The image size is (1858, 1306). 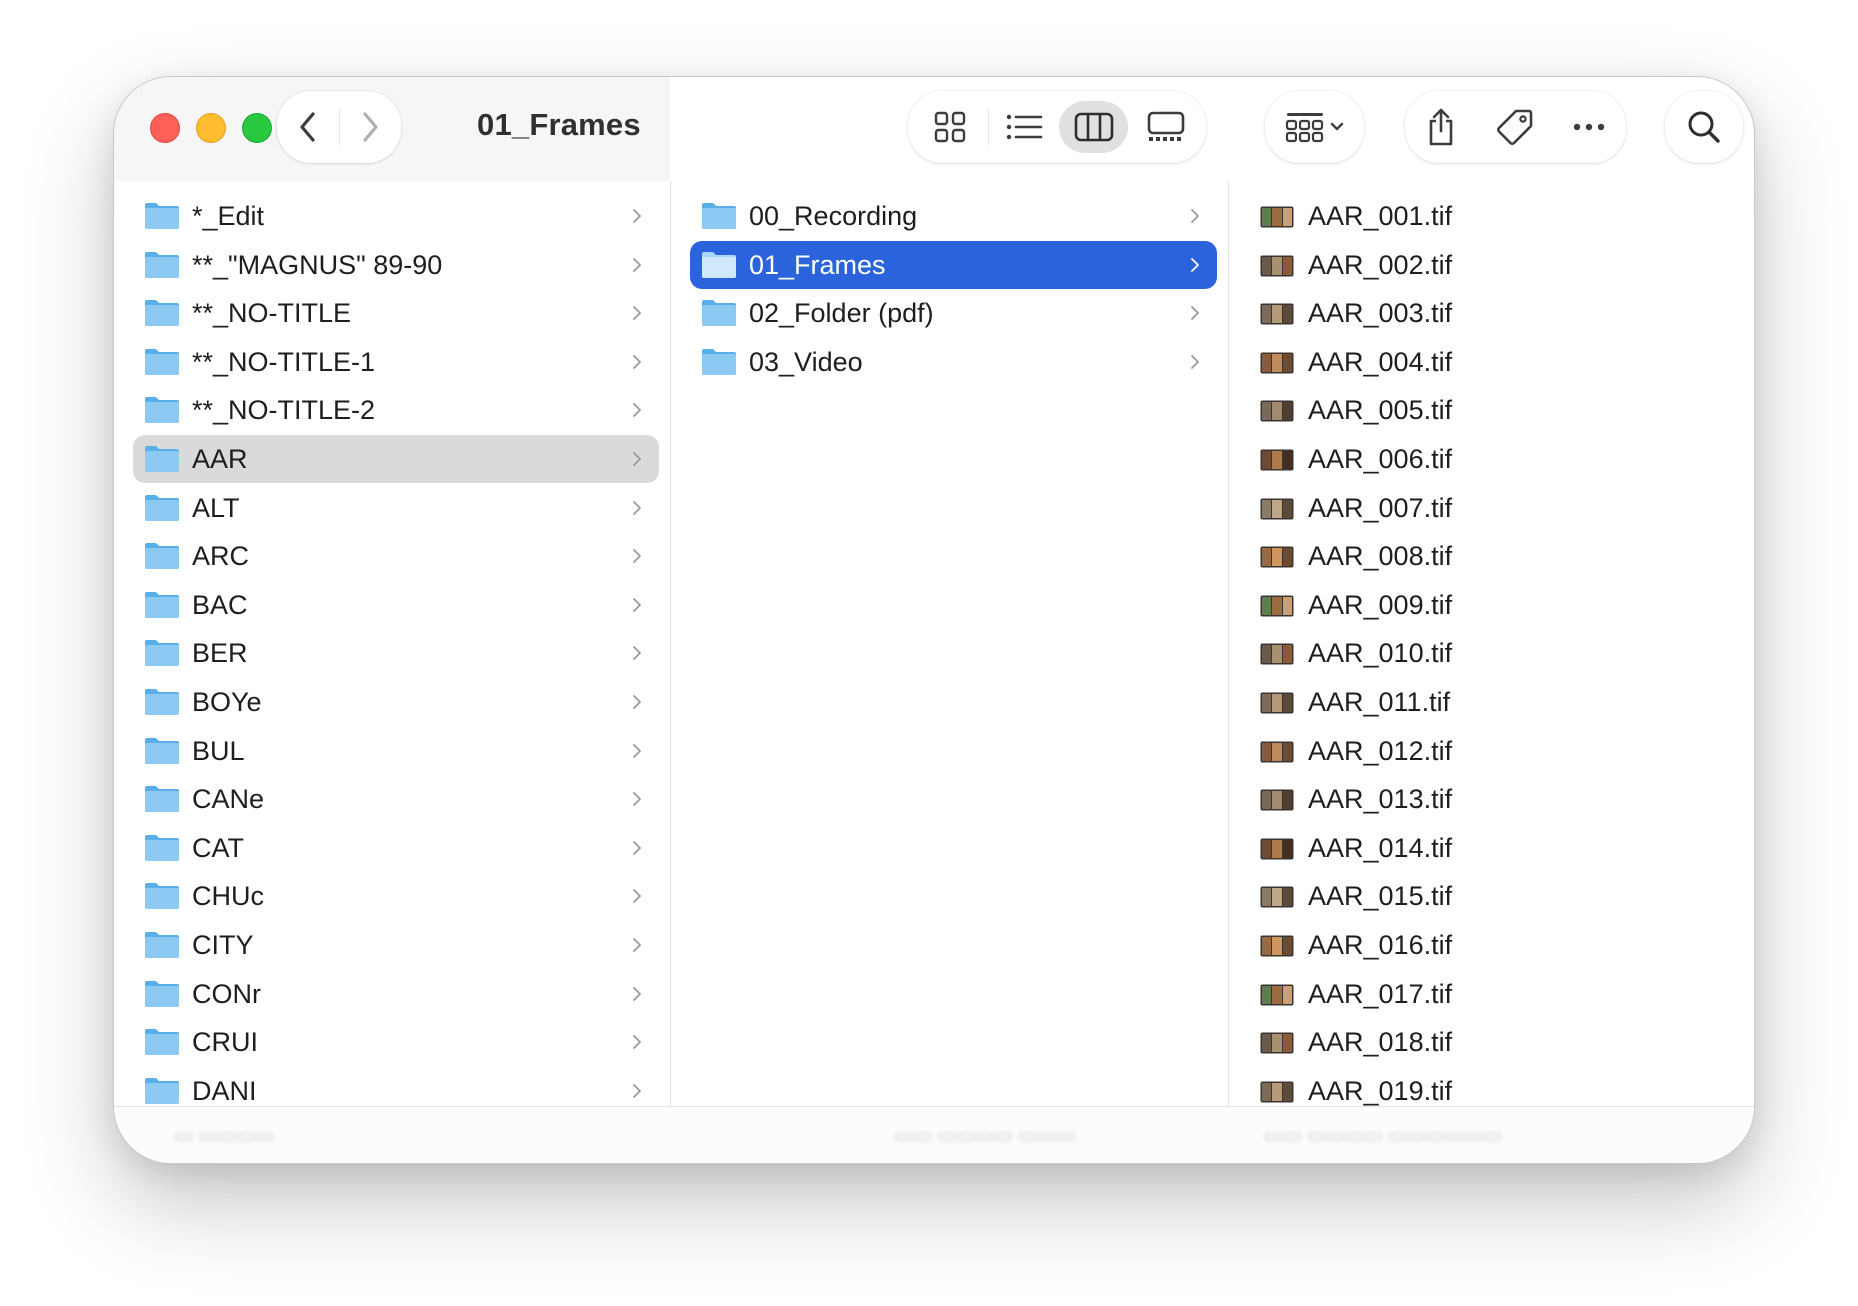 I want to click on file-row: AAR_001.tif, so click(x=1496, y=216).